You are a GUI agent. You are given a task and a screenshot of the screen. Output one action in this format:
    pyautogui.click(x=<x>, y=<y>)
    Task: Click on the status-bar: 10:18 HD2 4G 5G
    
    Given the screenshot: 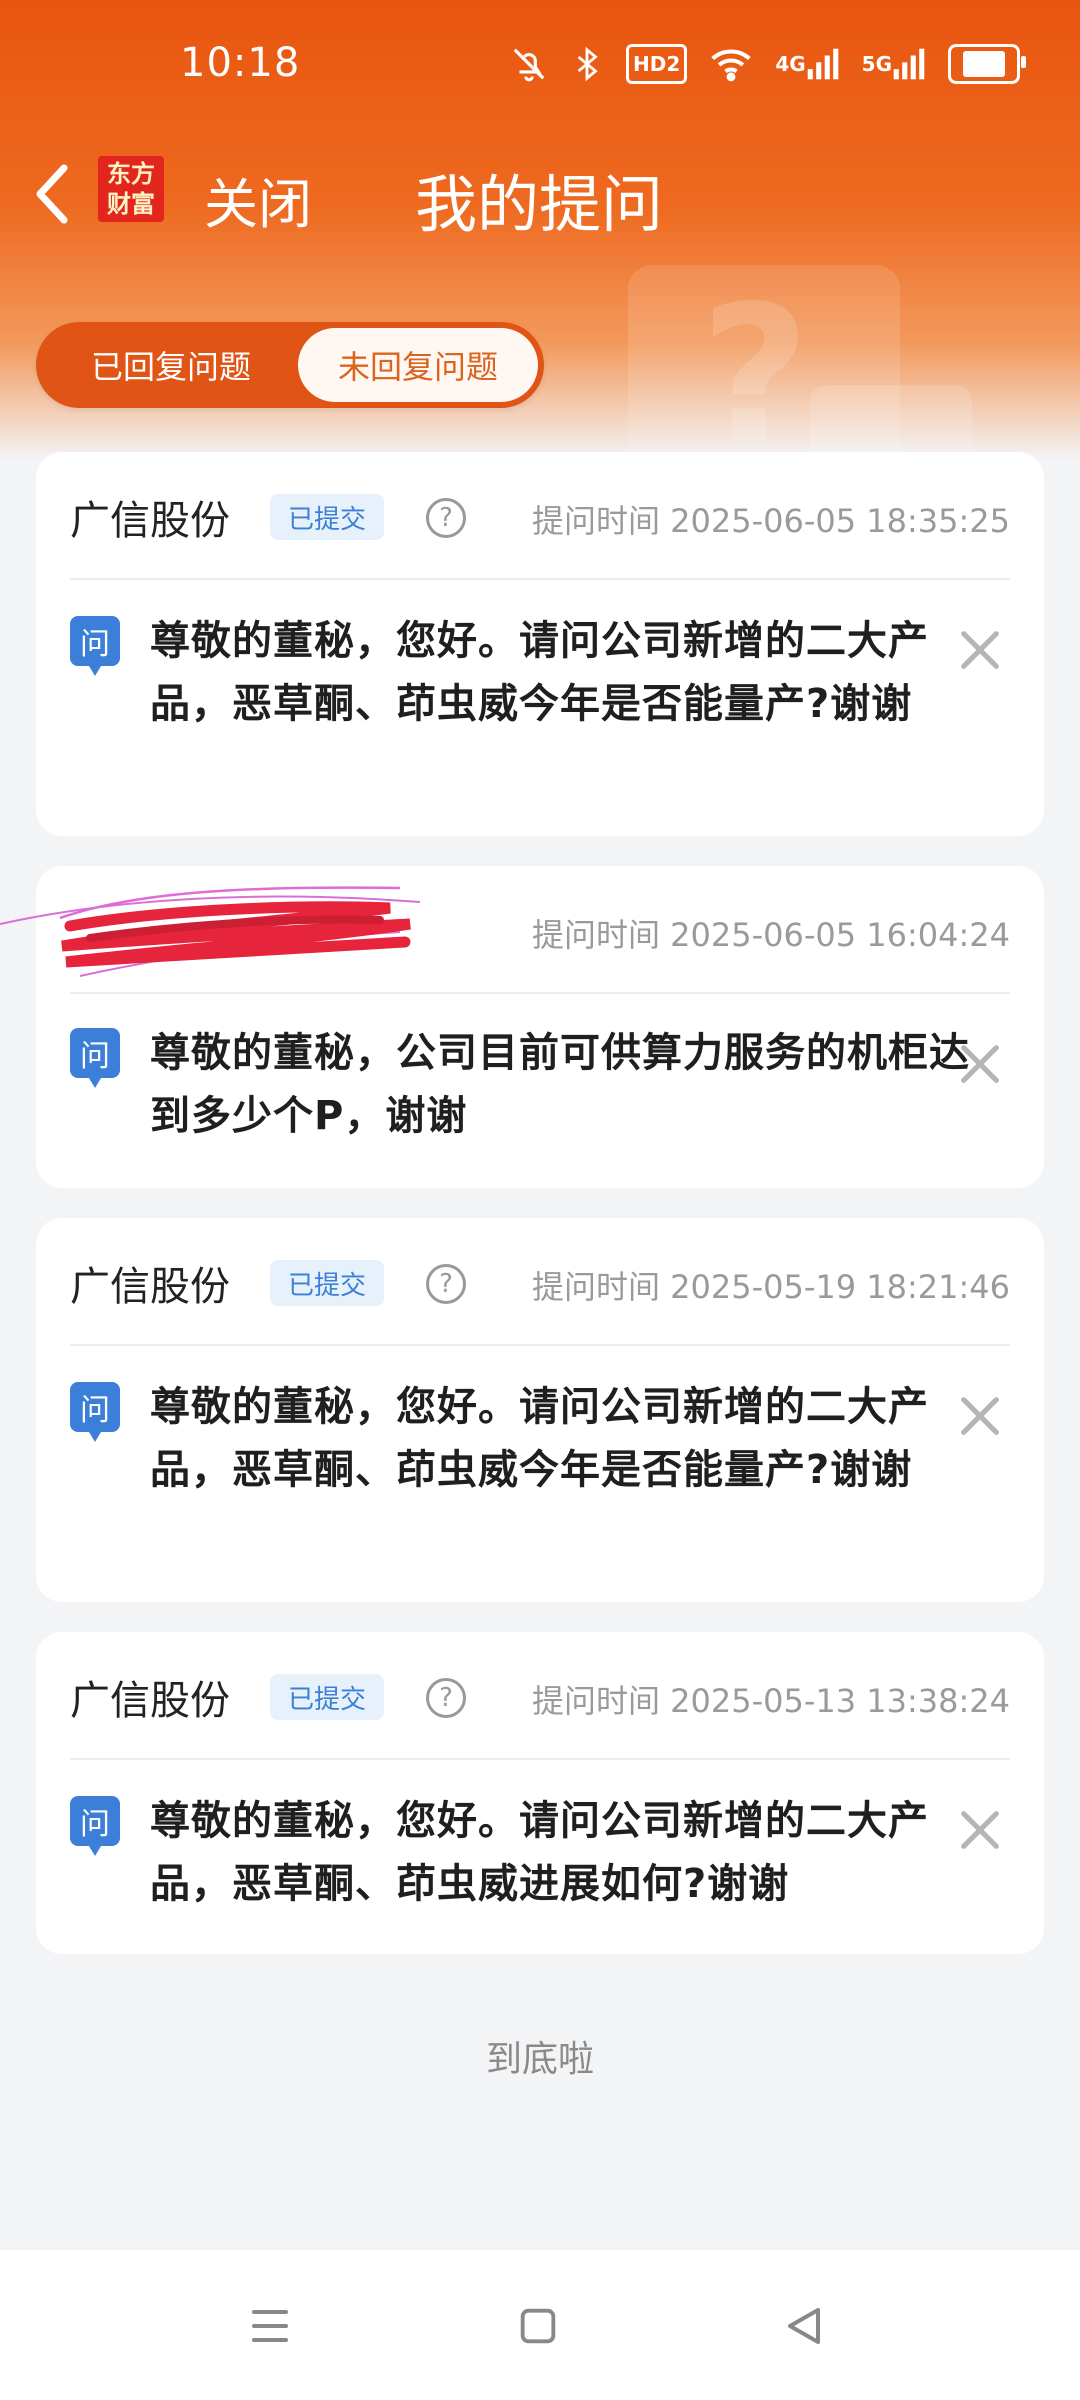 What is the action you would take?
    pyautogui.click(x=540, y=68)
    